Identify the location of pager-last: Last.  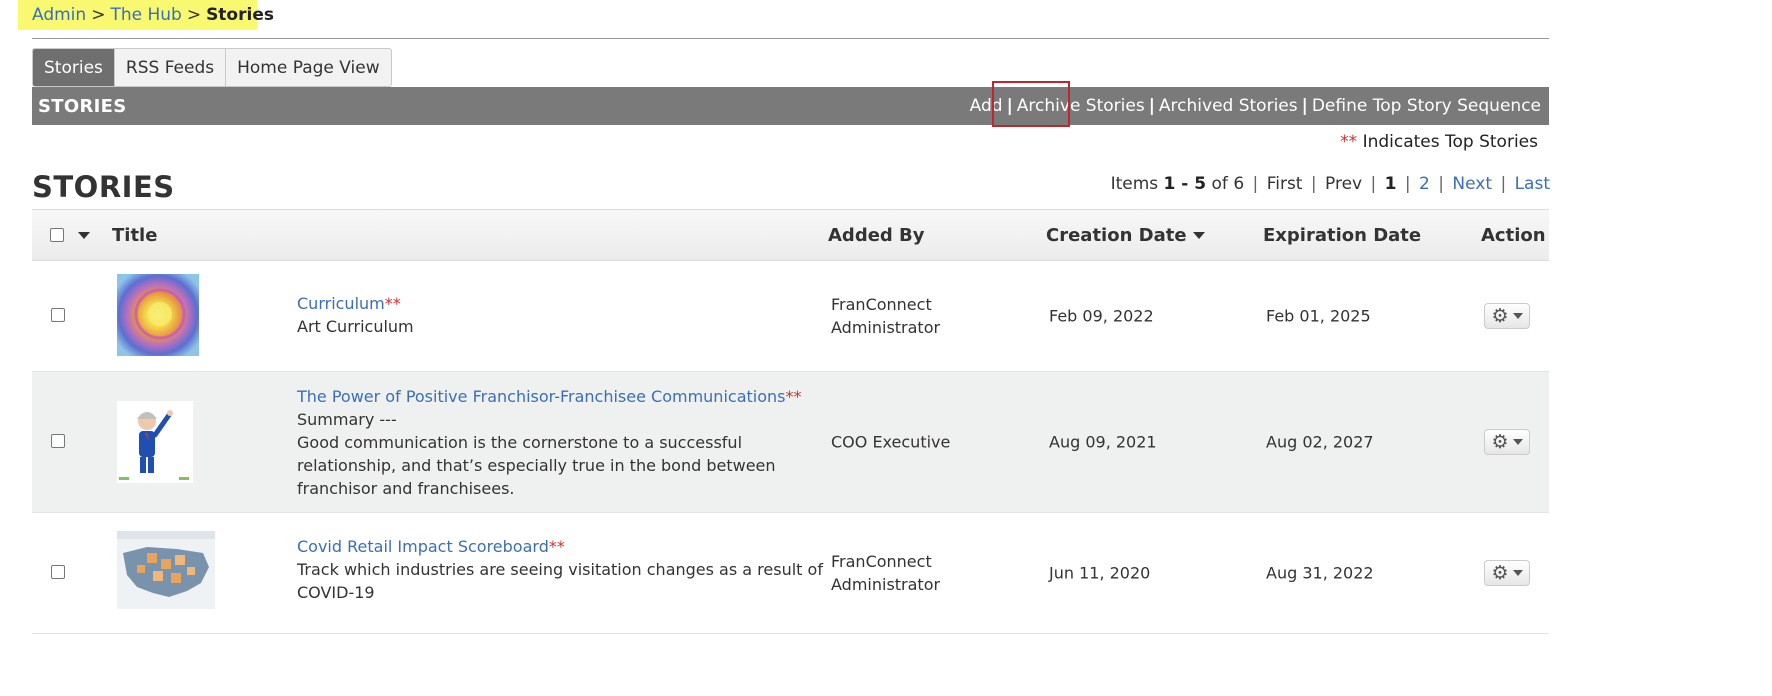
(1532, 184).